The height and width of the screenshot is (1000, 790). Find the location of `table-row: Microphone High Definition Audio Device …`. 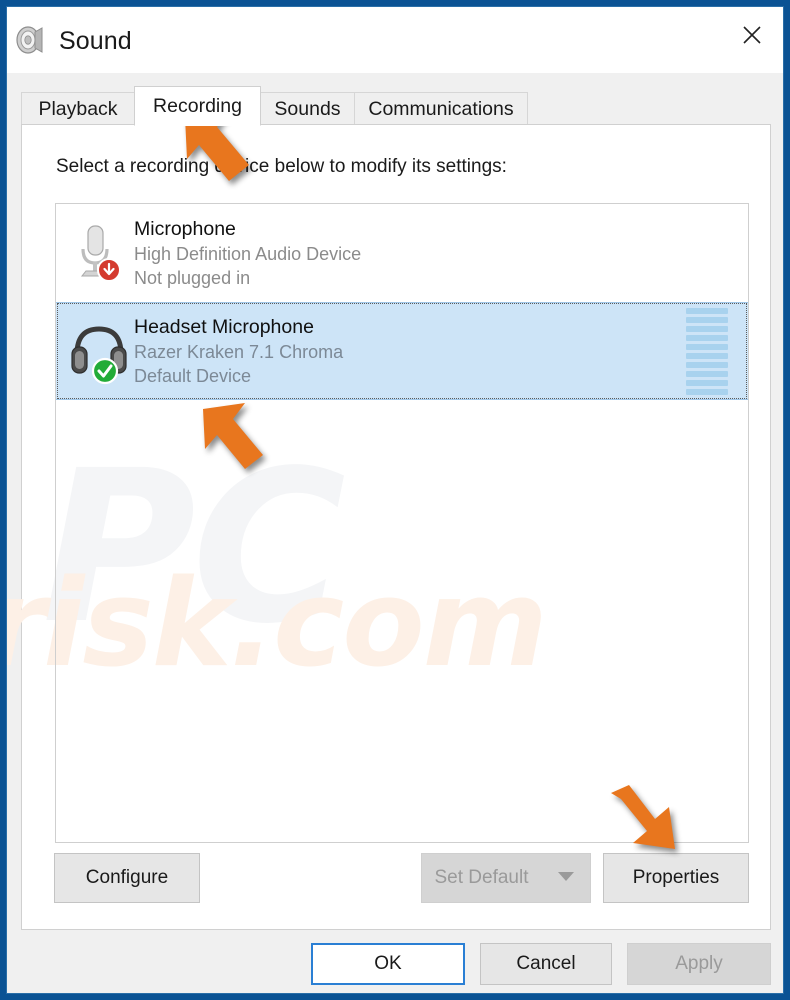

table-row: Microphone High Definition Audio Device … is located at coordinates (402, 253).